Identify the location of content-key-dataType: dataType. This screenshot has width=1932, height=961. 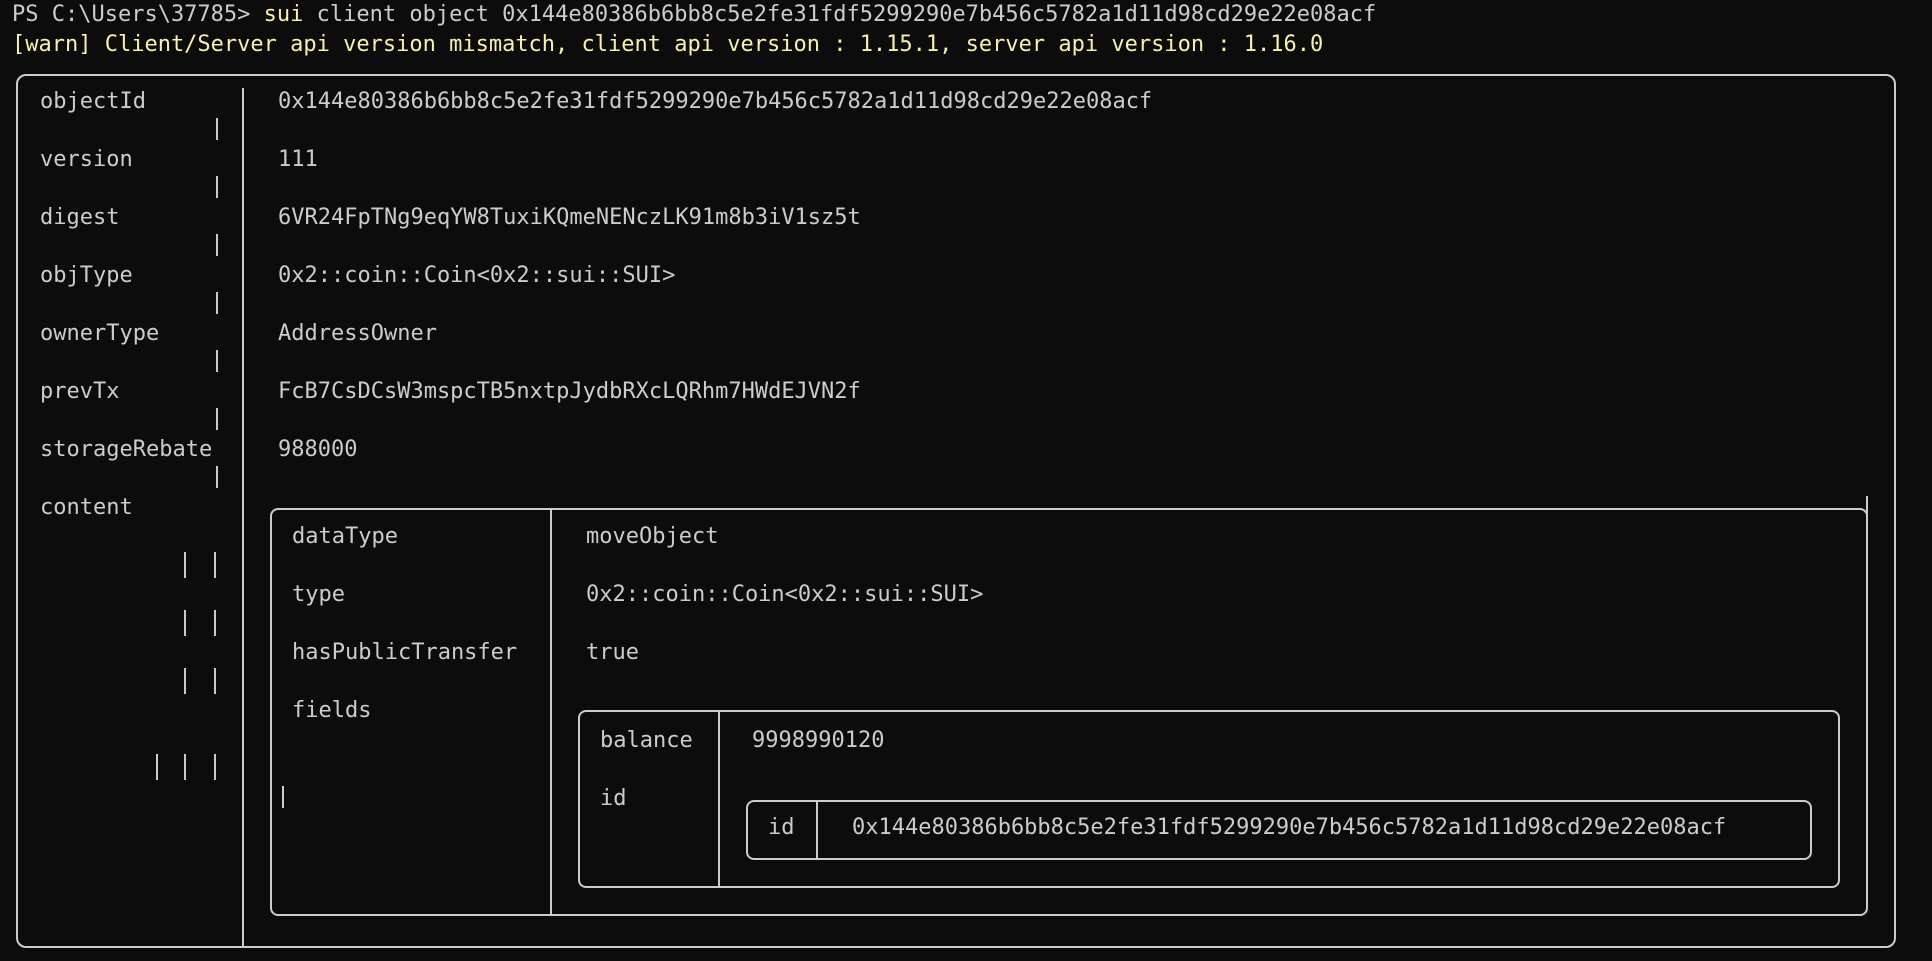
(345, 536).